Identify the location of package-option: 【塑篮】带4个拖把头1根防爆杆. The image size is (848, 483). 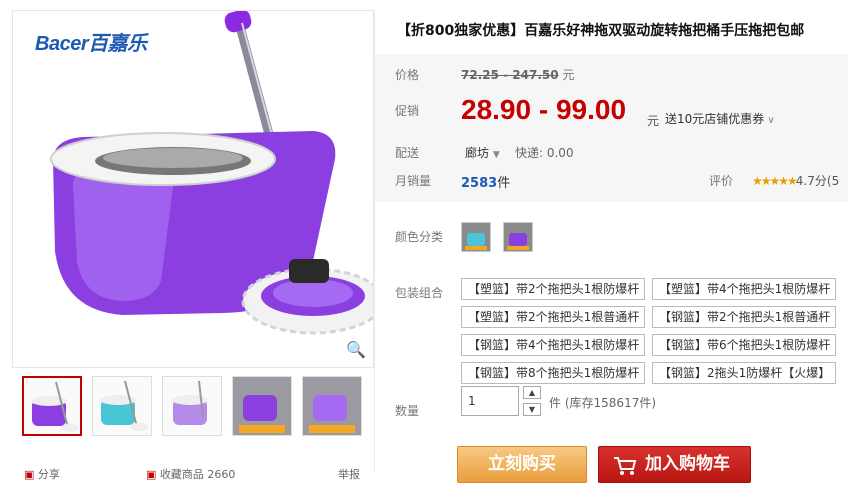
(744, 289).